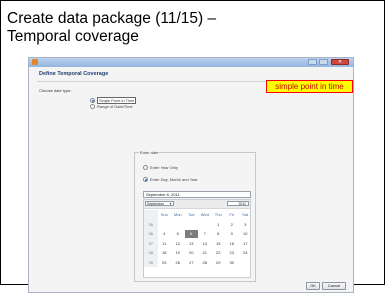 Image resolution: width=387 pixels, height=293 pixels. Describe the element at coordinates (151, 234) in the screenshot. I see `week-number: 36` at that location.